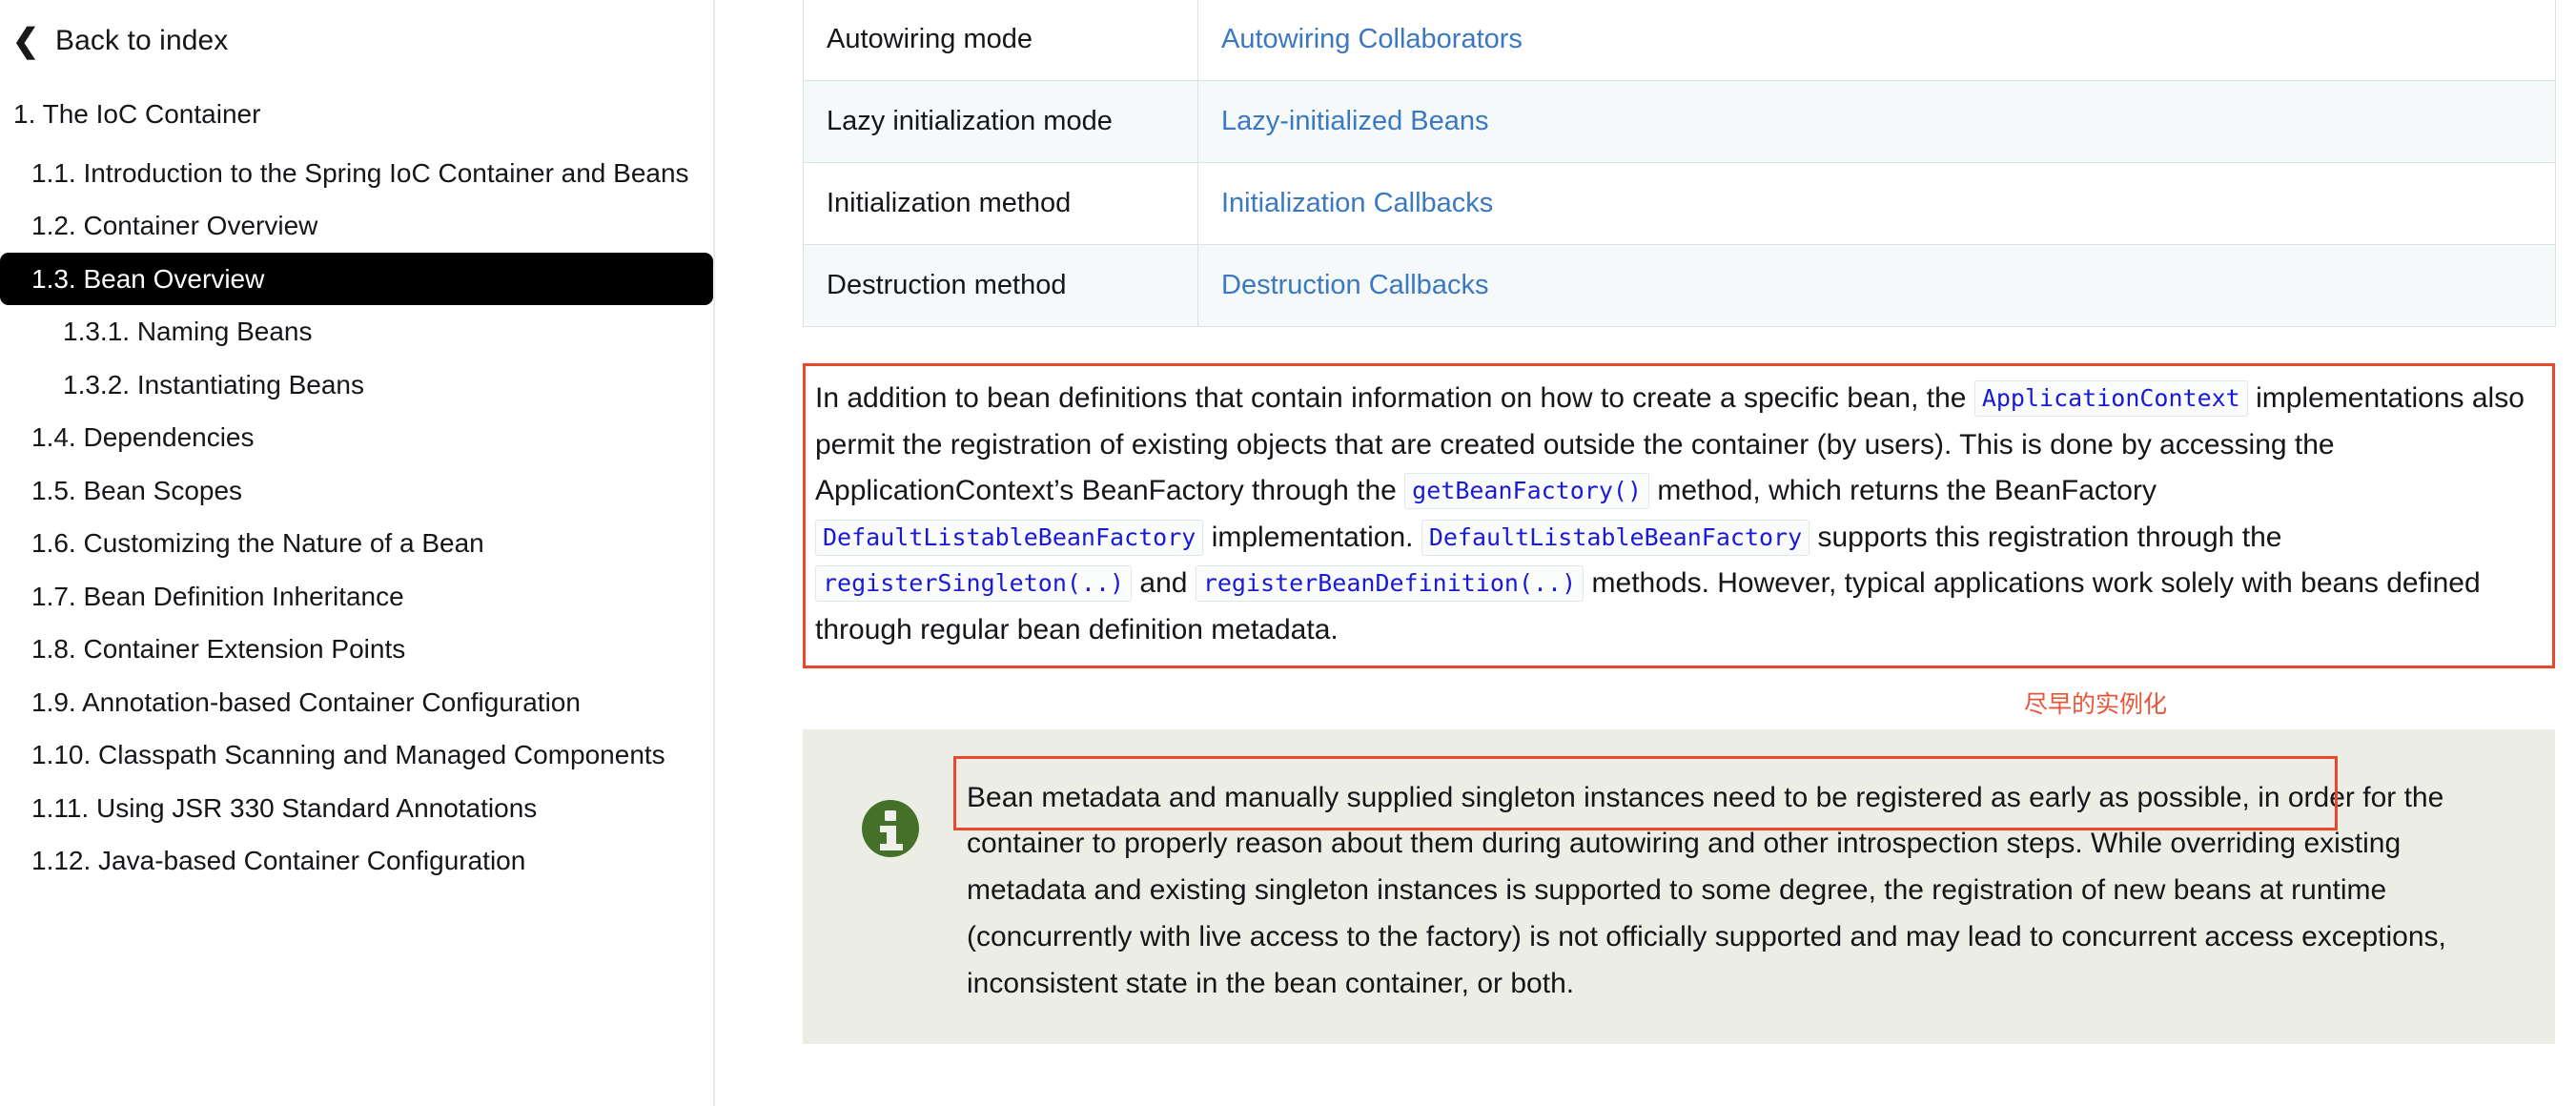 The width and height of the screenshot is (2576, 1106). What do you see at coordinates (1615, 537) in the screenshot?
I see `code-default-listable-bean-factory-2: DefaultListableBeanFactory` at bounding box center [1615, 537].